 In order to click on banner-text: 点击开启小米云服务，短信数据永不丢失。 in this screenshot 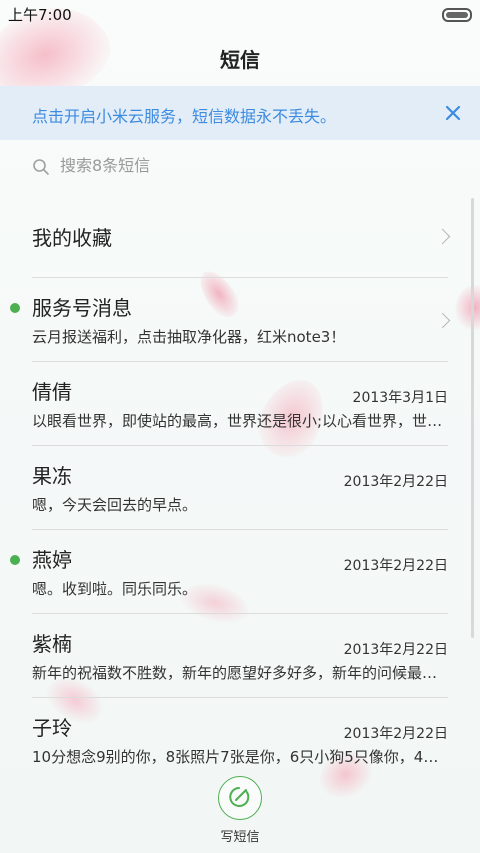, I will do `click(184, 115)`.